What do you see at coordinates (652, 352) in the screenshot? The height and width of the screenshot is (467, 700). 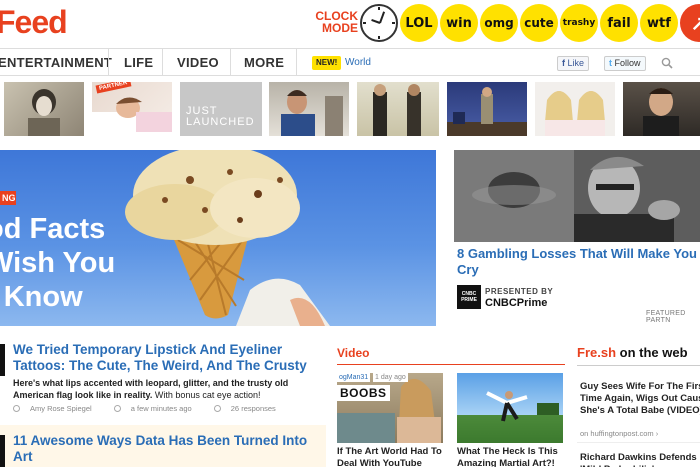 I see `fresh-heading-rest: on the web` at bounding box center [652, 352].